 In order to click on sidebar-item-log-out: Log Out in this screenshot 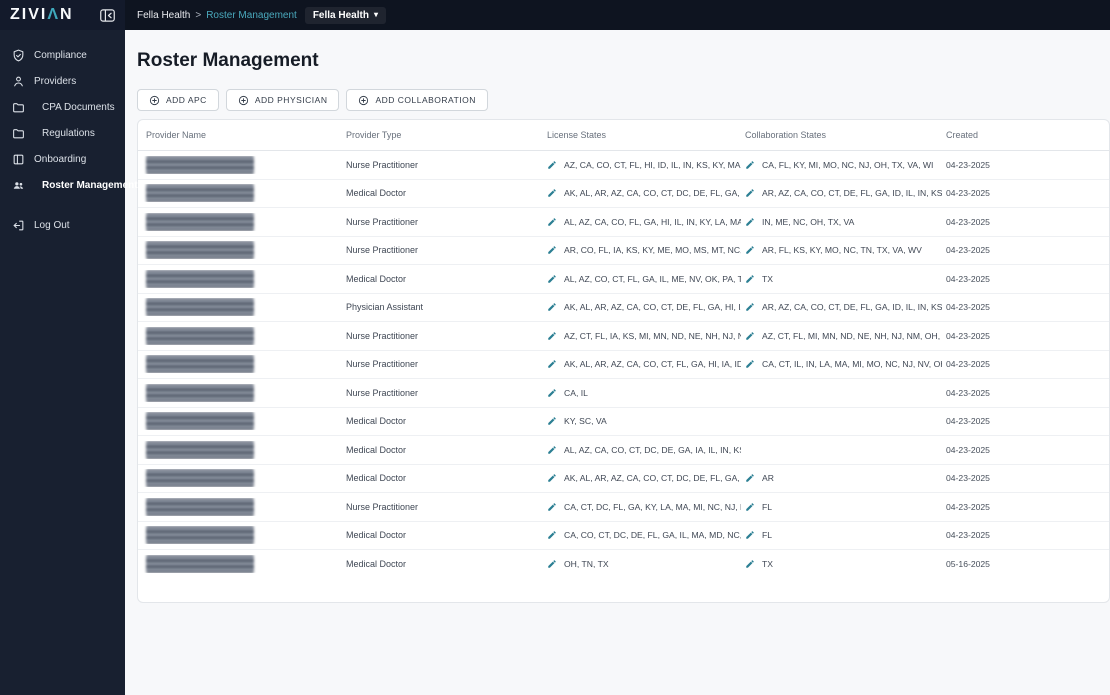, I will do `click(62, 225)`.